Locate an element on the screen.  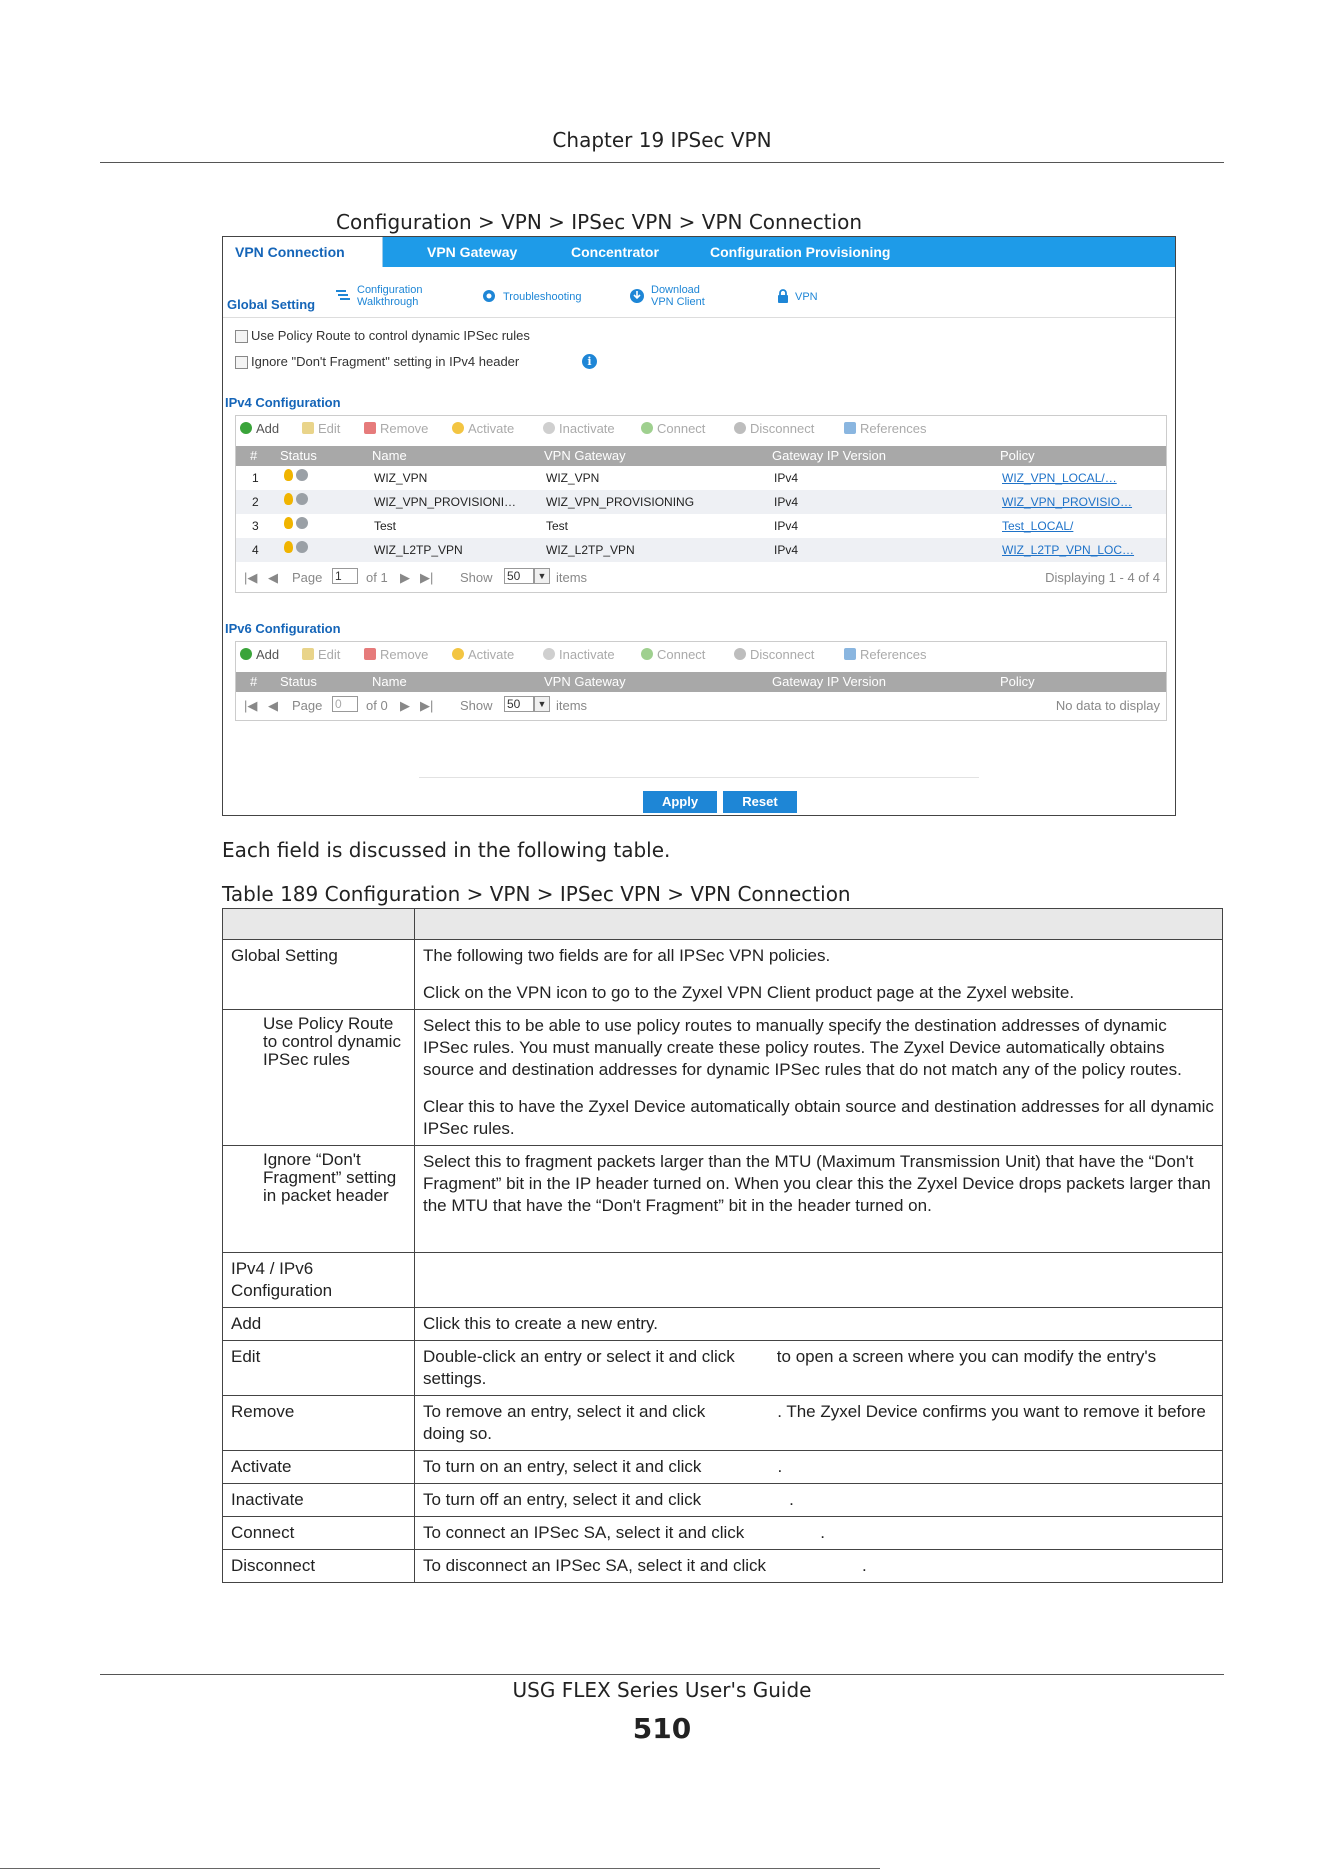
activate-label: Activate is located at coordinates (491, 654).